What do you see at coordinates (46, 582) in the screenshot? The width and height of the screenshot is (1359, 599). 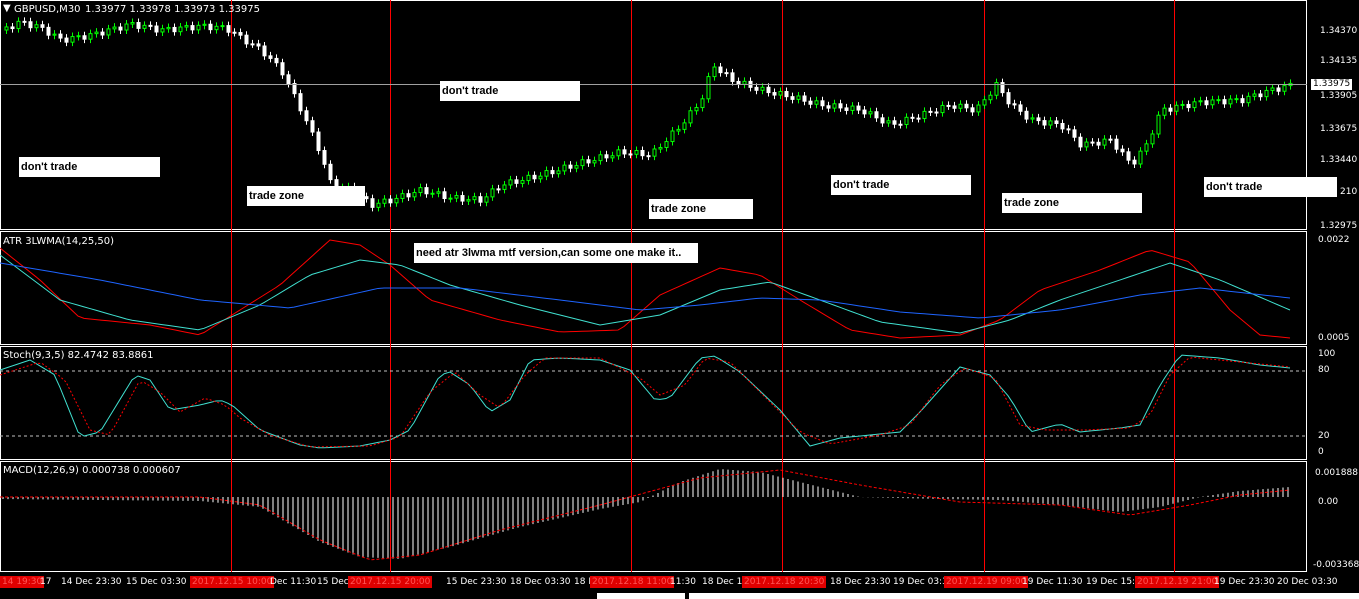 I see `time-label: 17` at bounding box center [46, 582].